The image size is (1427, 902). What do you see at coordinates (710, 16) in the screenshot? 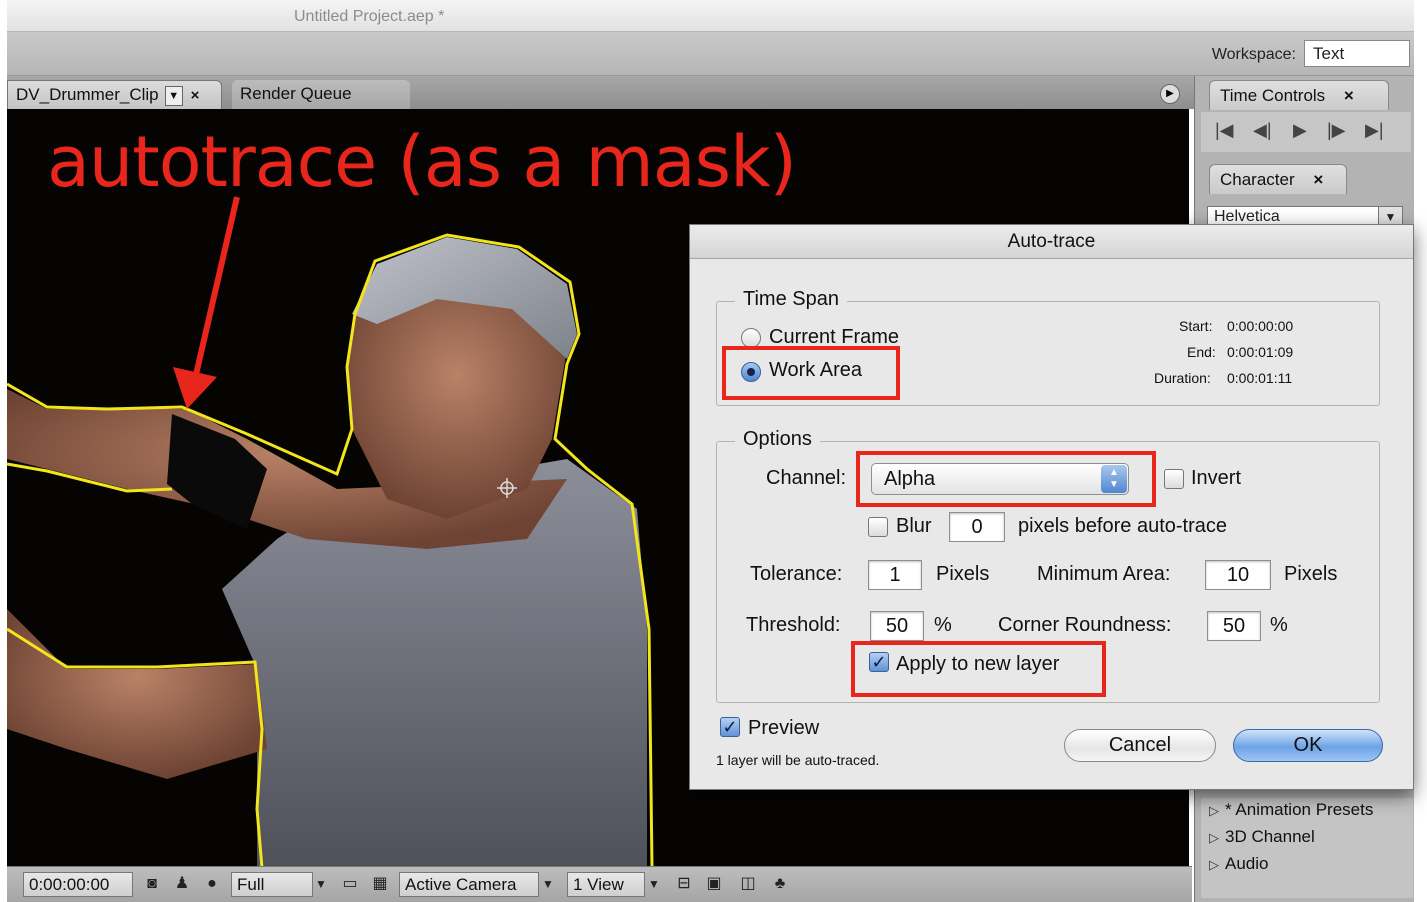
I see `title-bar: Untitled Project.aep *` at bounding box center [710, 16].